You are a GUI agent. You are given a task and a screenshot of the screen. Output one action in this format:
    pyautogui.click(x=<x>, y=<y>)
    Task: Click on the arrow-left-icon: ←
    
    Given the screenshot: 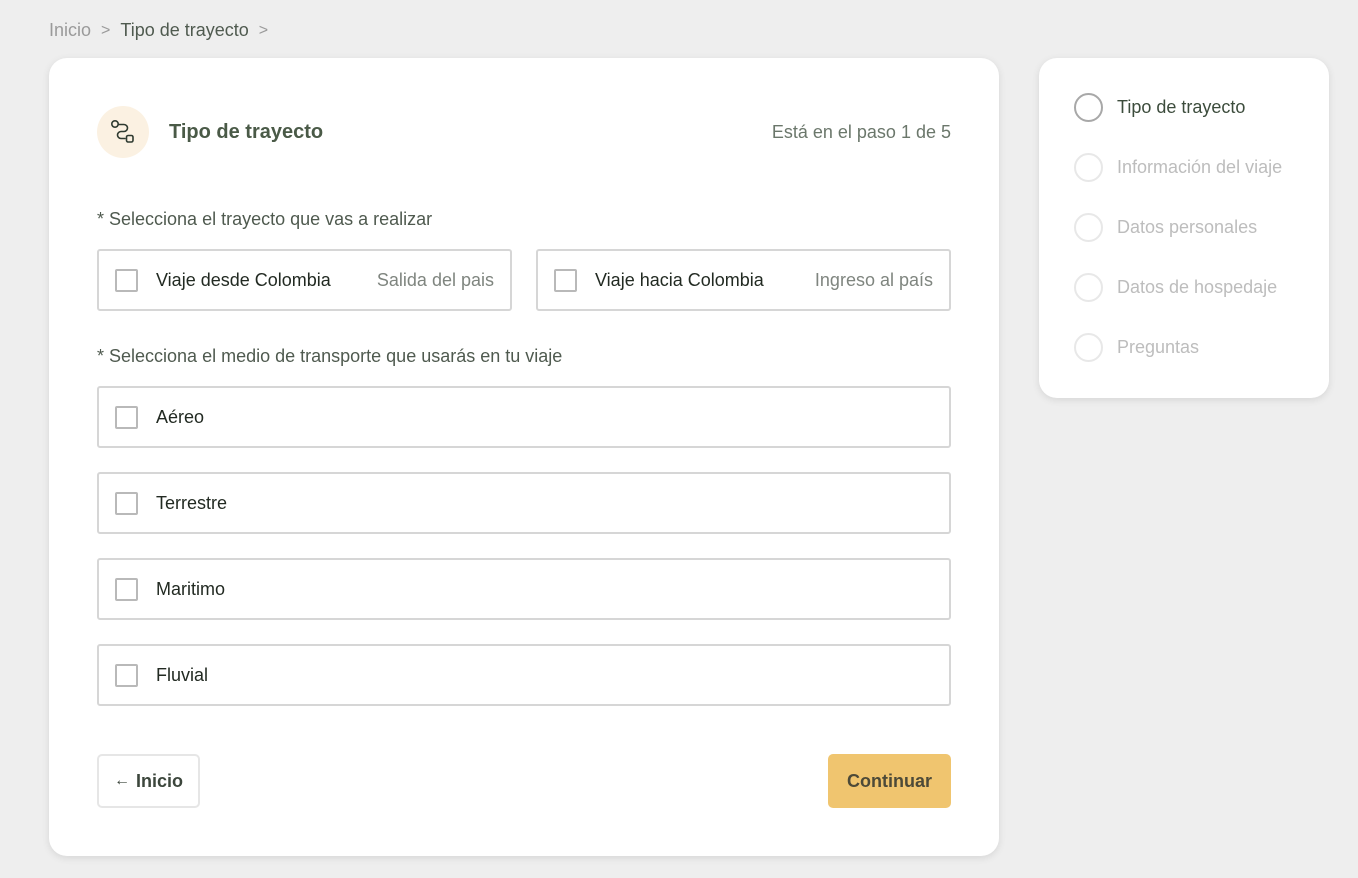 What is the action you would take?
    pyautogui.click(x=121, y=780)
    